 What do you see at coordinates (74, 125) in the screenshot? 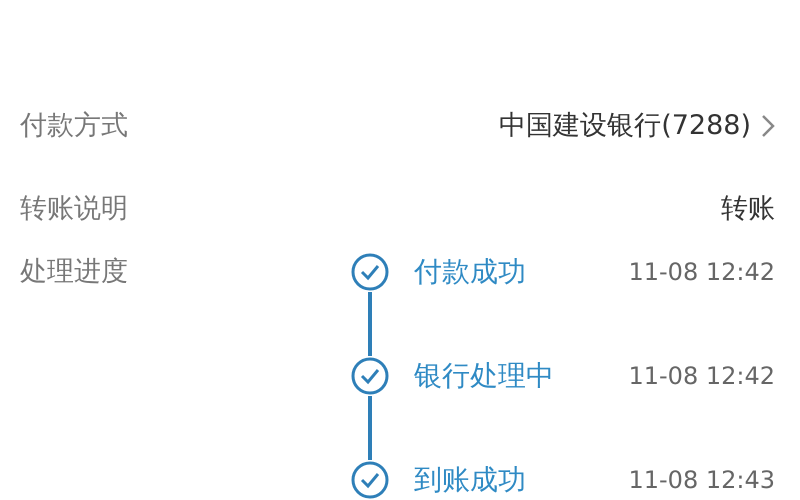
I see `field-label: 付款方式` at bounding box center [74, 125].